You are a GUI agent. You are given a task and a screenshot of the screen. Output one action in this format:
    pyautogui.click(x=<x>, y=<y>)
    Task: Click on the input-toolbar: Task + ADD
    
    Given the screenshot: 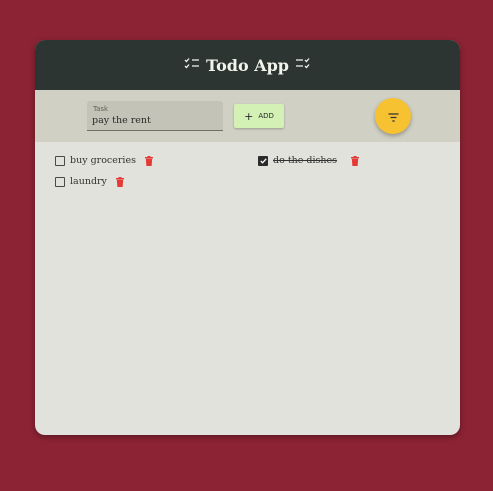 What is the action you would take?
    pyautogui.click(x=247, y=116)
    